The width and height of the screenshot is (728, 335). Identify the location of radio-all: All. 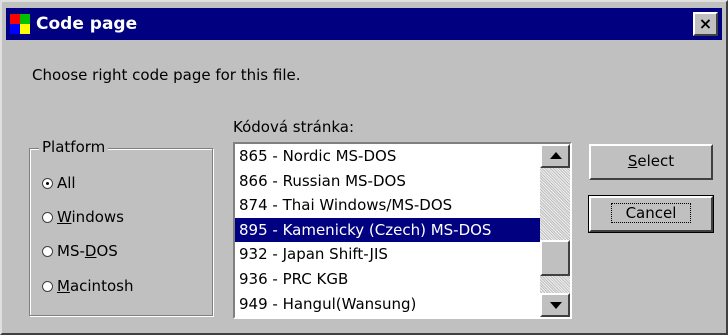
(59, 183).